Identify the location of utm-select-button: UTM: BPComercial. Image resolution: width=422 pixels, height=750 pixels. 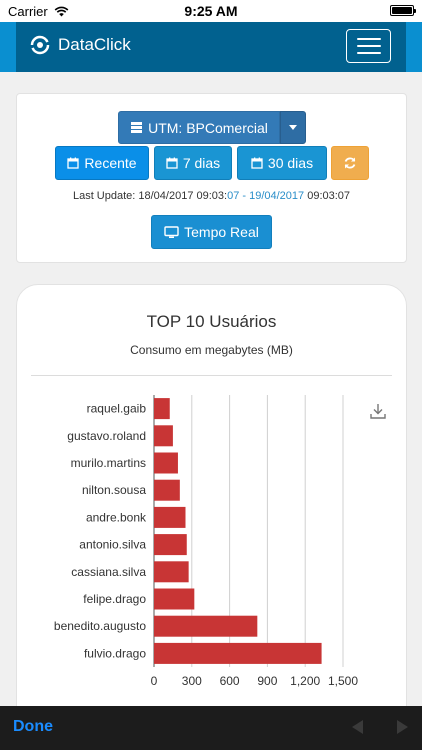
(199, 127).